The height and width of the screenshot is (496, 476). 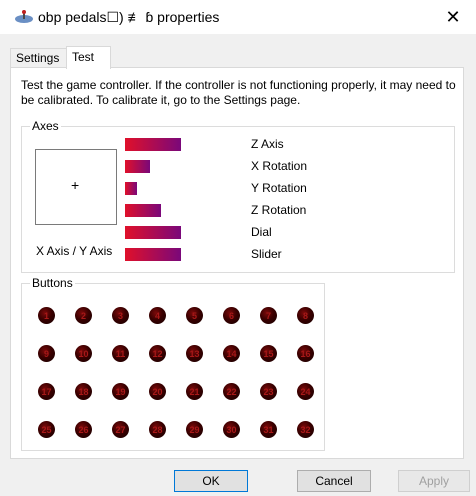 What do you see at coordinates (194, 391) in the screenshot?
I see `joystick-button: 21` at bounding box center [194, 391].